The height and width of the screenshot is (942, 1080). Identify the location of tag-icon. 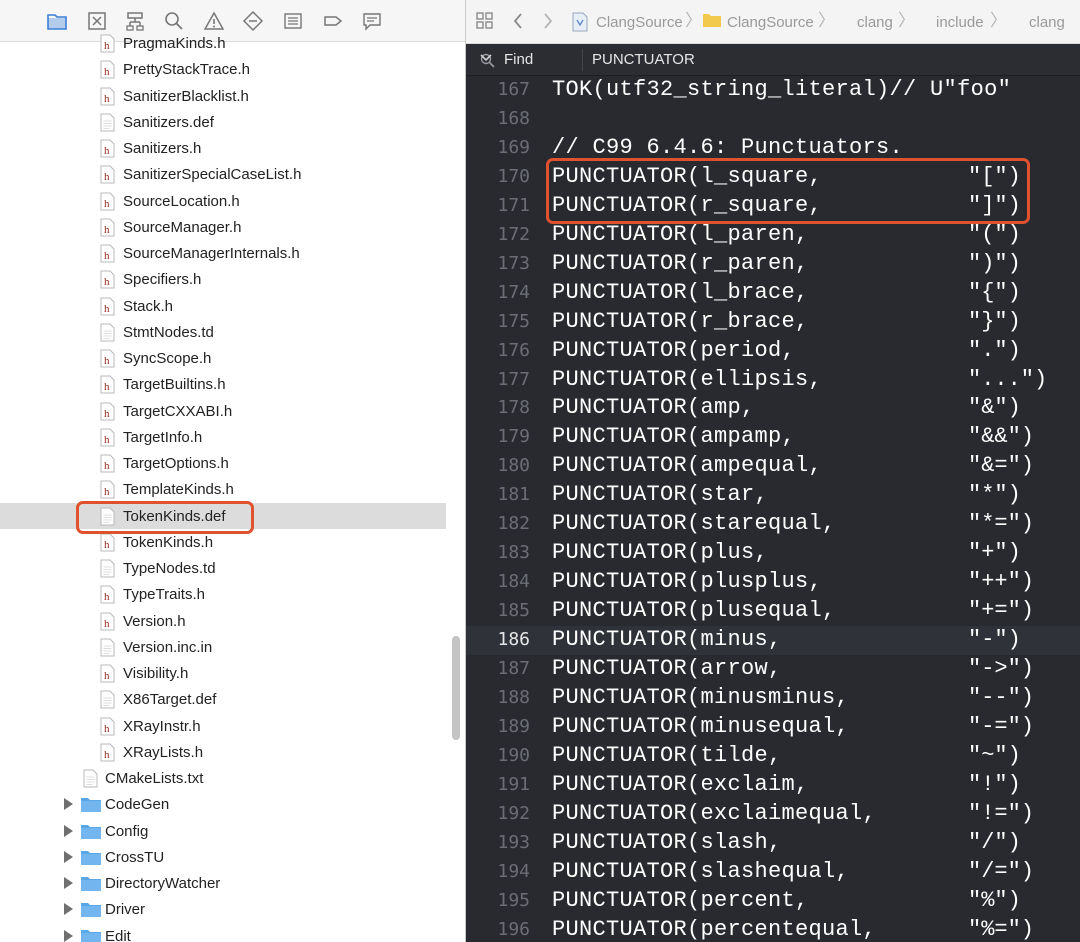
(333, 21).